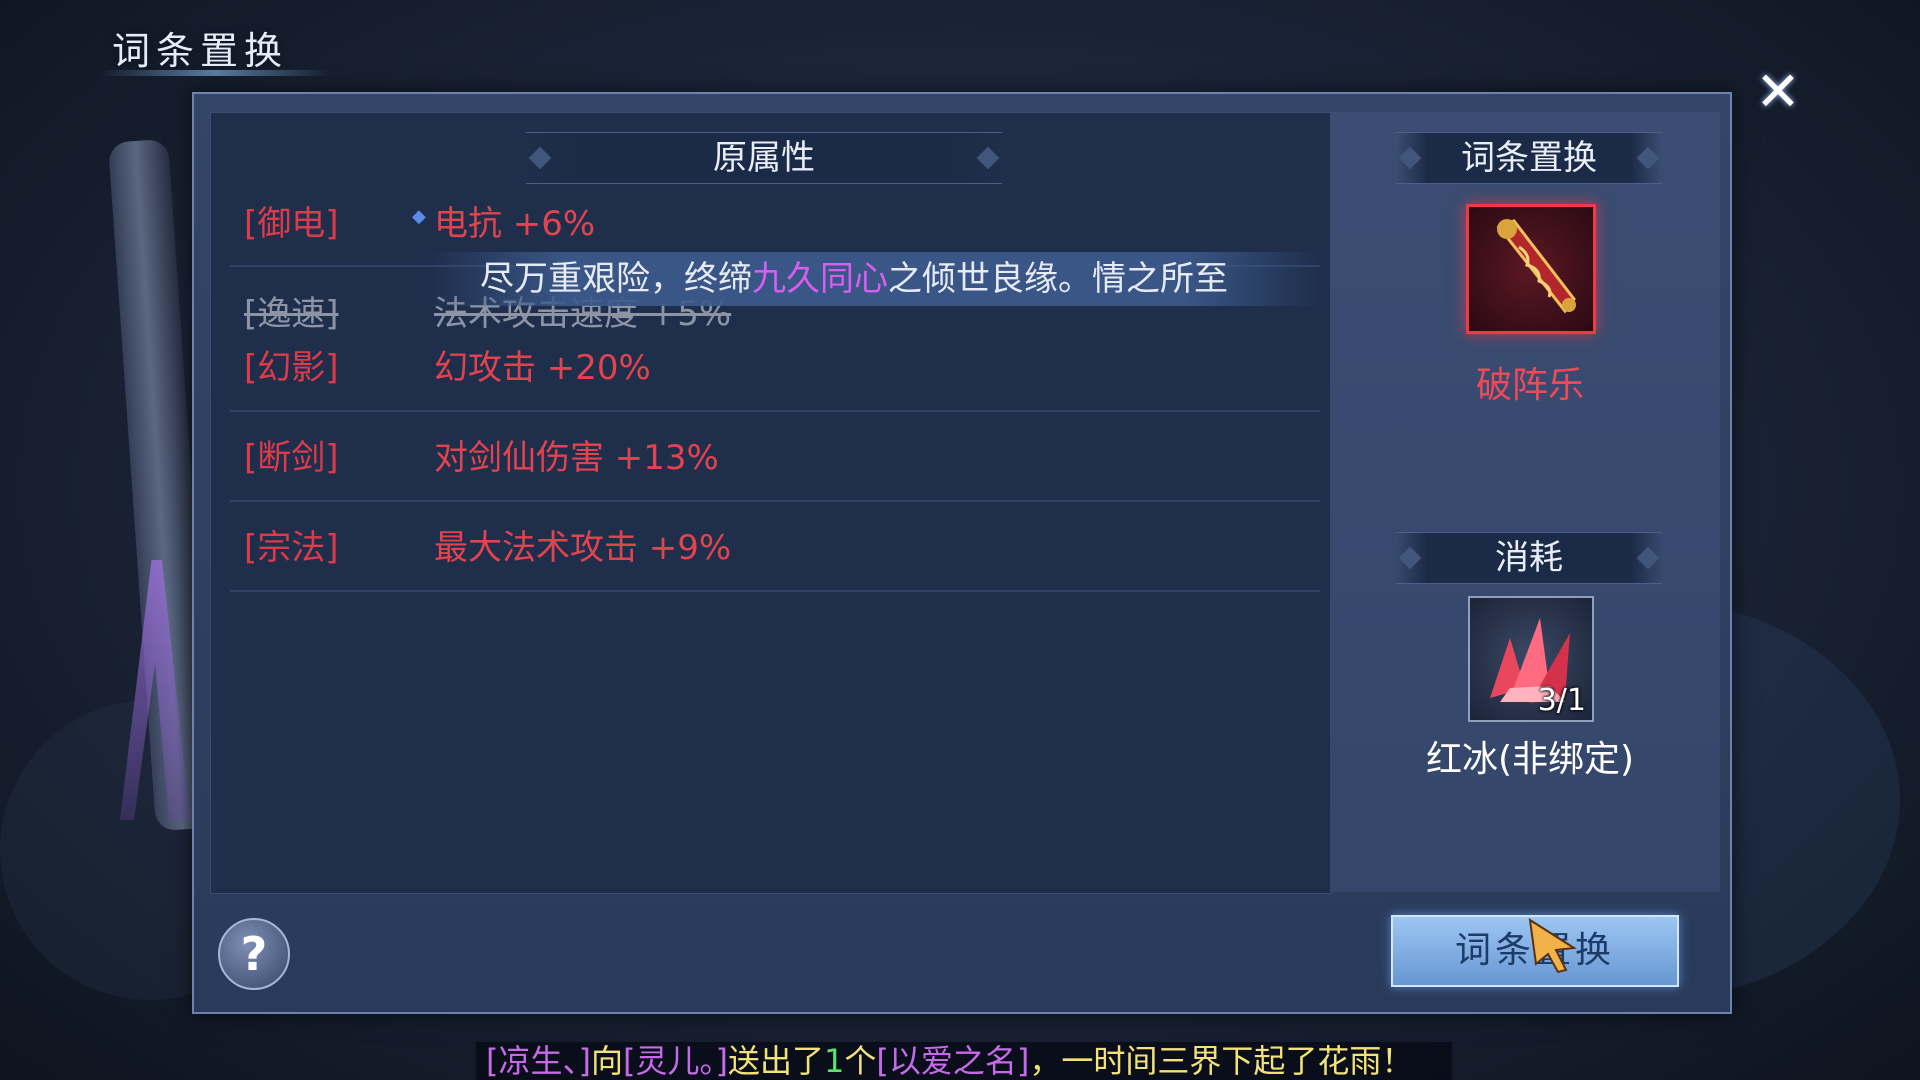 The width and height of the screenshot is (1920, 1080). What do you see at coordinates (291, 224) in the screenshot?
I see `attribute-tag: [御电]` at bounding box center [291, 224].